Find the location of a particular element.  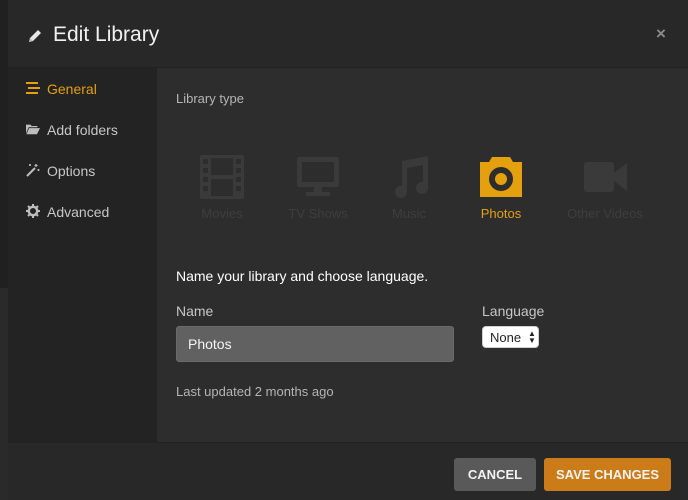

library-type-other-videos: Other Videos is located at coordinates (605, 189).